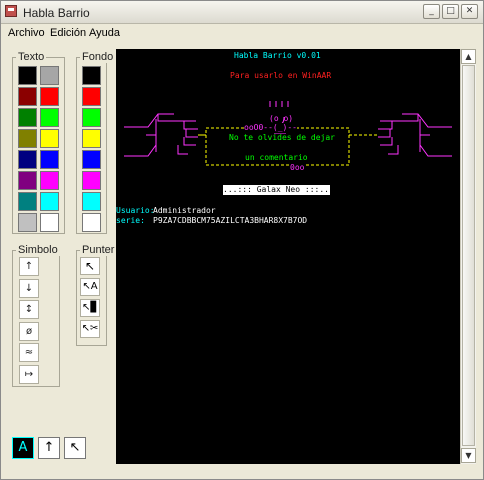 Image resolution: width=484 pixels, height=480 pixels. Describe the element at coordinates (56, 13) in the screenshot. I see `window-title: Habla Barrio` at that location.